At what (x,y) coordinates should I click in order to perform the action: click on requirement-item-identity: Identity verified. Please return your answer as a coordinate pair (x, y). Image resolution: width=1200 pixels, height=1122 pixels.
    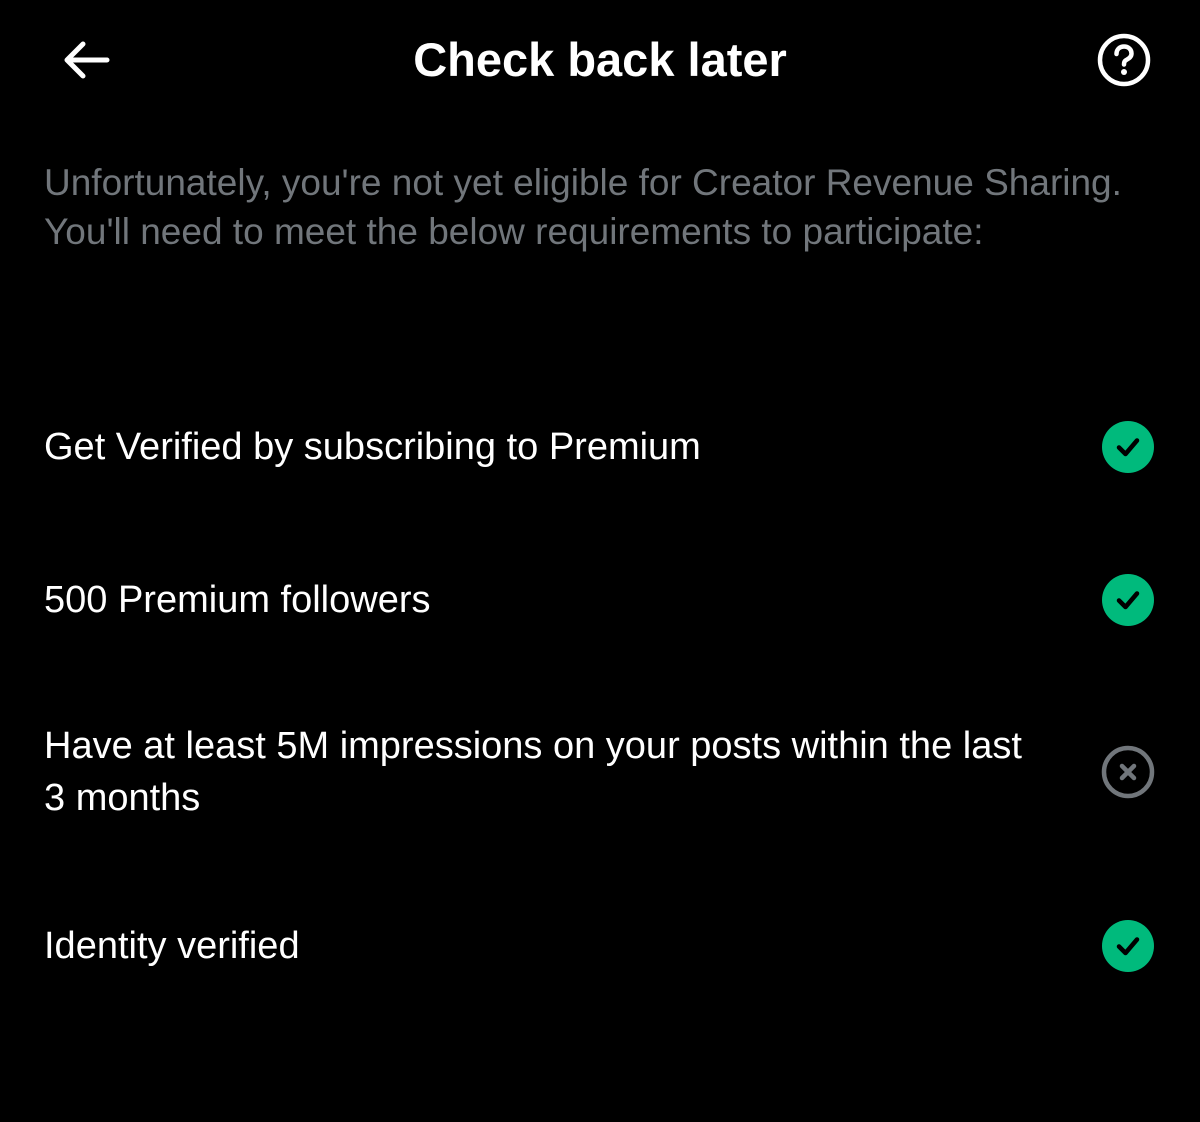
    Looking at the image, I should click on (600, 946).